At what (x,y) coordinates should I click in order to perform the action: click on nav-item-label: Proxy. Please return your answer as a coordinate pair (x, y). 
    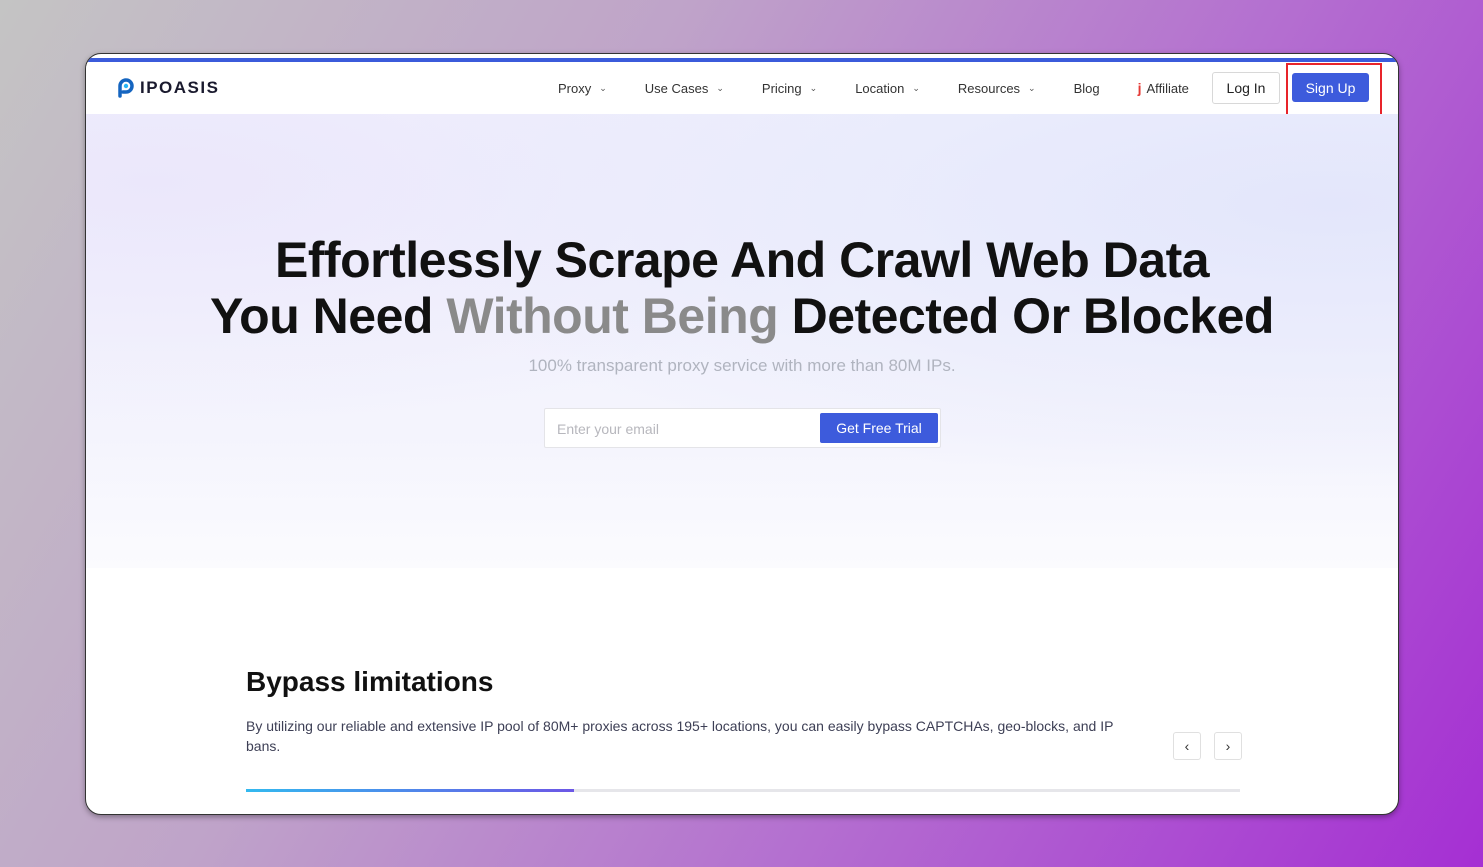
    Looking at the image, I should click on (575, 88).